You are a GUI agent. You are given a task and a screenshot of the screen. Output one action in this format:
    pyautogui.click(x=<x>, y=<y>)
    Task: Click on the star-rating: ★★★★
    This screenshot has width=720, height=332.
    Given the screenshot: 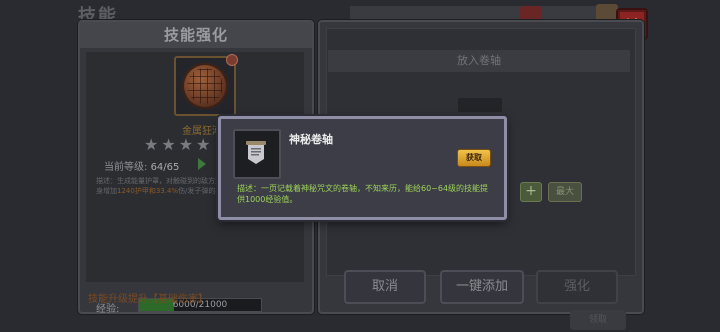 What is the action you would take?
    pyautogui.click(x=179, y=144)
    